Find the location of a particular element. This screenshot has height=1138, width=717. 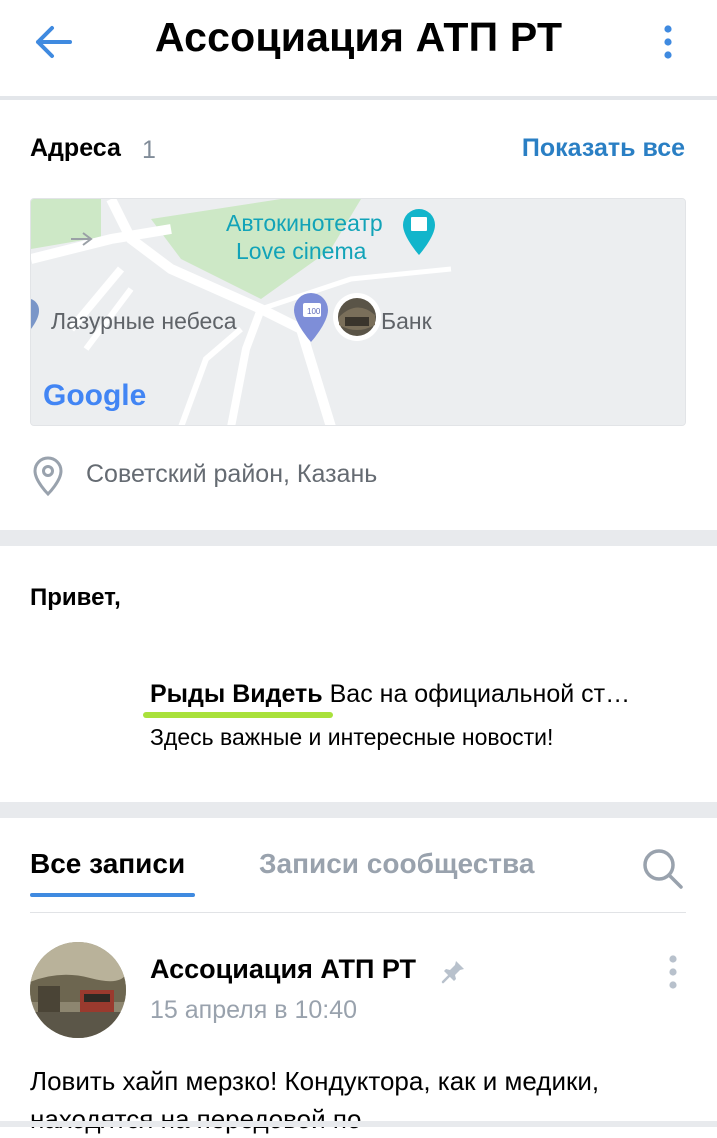

greeting-line-2: Здесь важные и интересные новости! is located at coordinates (352, 737).